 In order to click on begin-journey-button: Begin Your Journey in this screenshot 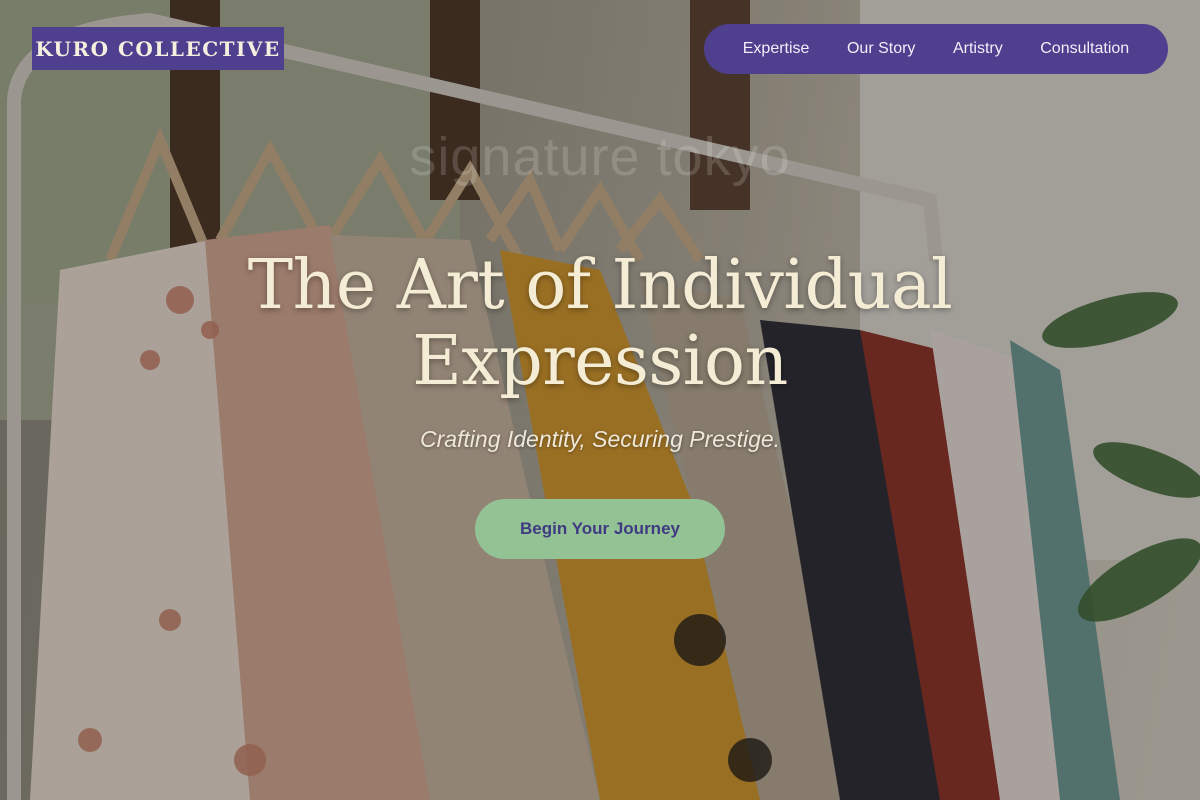, I will do `click(600, 529)`.